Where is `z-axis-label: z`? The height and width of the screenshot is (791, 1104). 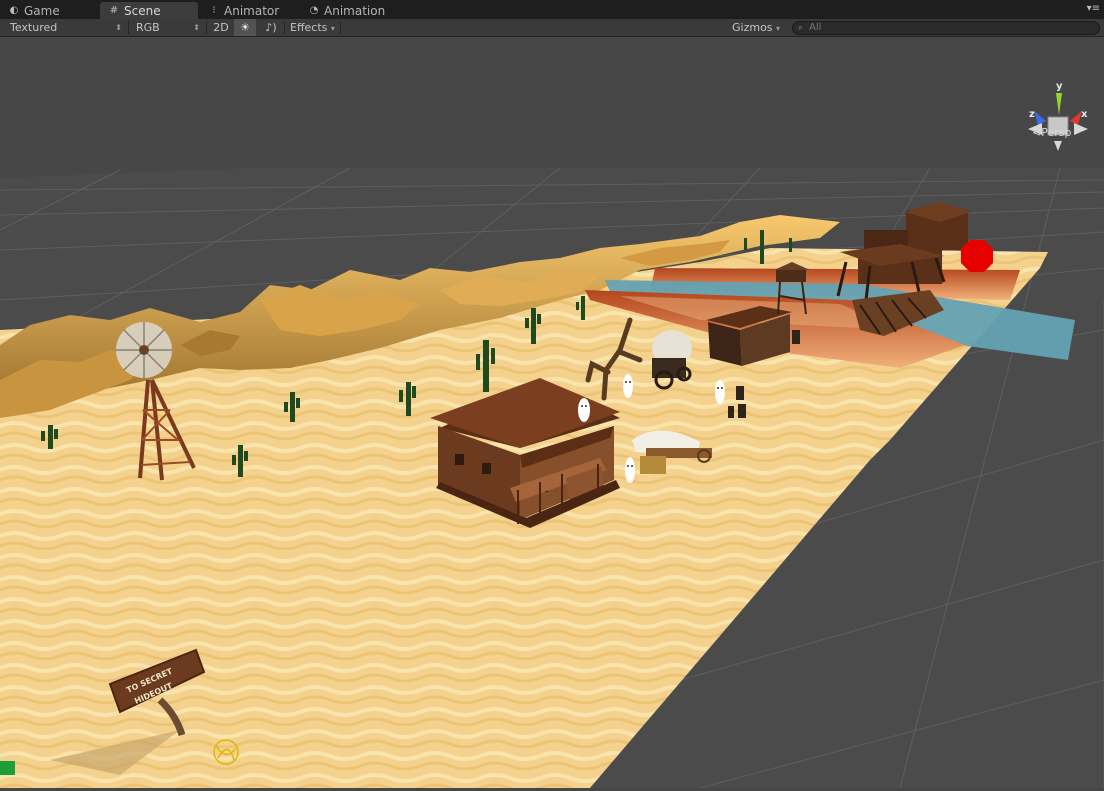
z-axis-label: z is located at coordinates (1032, 114).